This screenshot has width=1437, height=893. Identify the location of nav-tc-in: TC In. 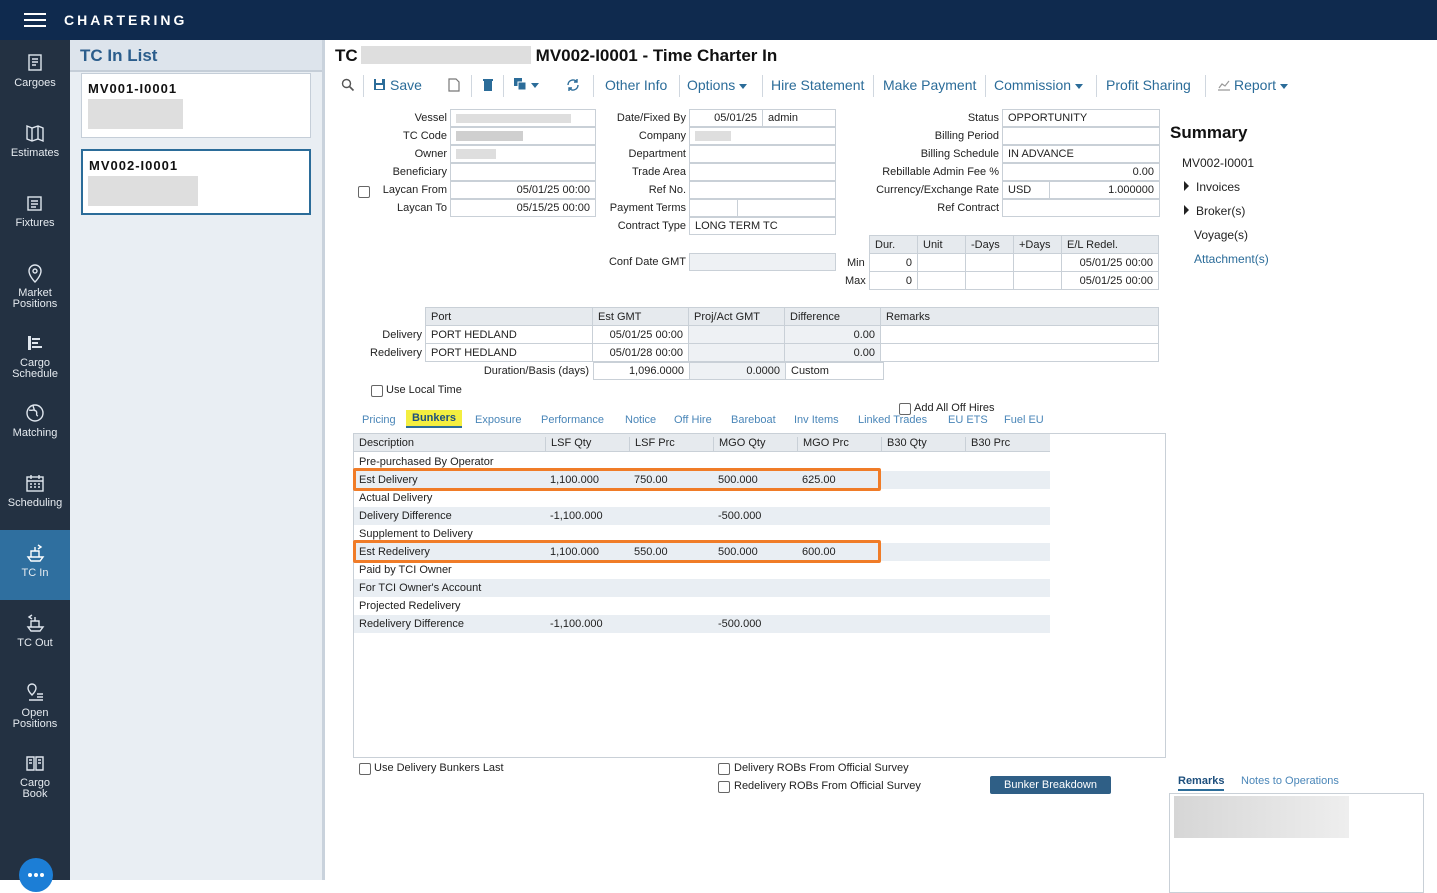
(35, 565).